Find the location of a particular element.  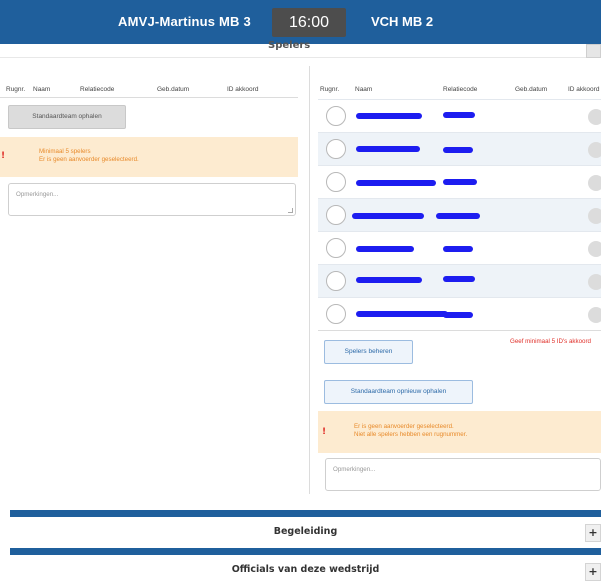

section-title: Officials van deze wedstrijd is located at coordinates (305, 569).